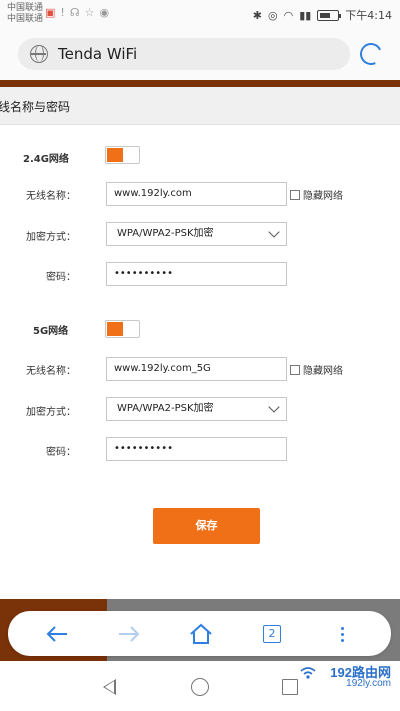 This screenshot has width=400, height=711. Describe the element at coordinates (39, 54) in the screenshot. I see `globe-icon` at that location.